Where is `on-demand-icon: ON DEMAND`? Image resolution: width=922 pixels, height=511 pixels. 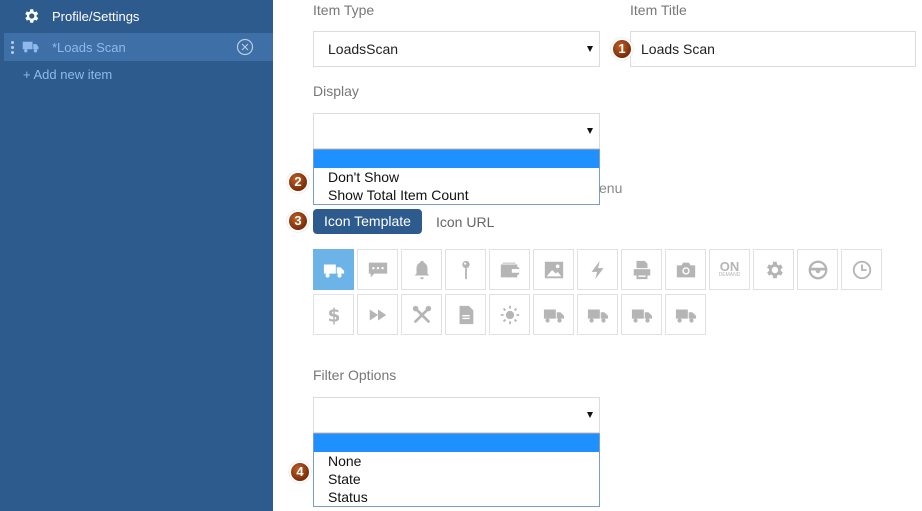 on-demand-icon: ON DEMAND is located at coordinates (729, 269).